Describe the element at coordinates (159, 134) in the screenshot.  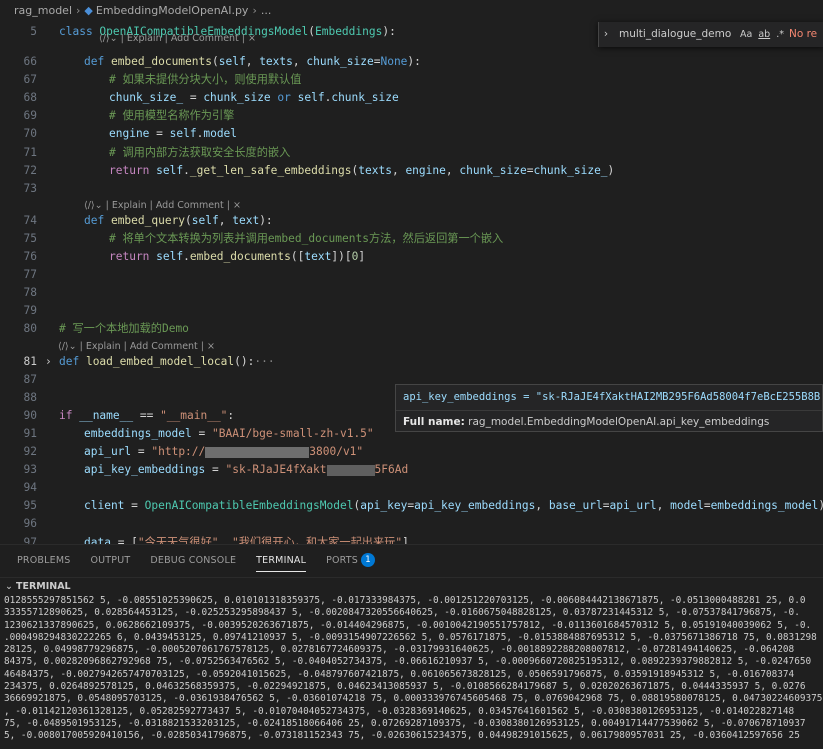
I see `code-token: =` at that location.